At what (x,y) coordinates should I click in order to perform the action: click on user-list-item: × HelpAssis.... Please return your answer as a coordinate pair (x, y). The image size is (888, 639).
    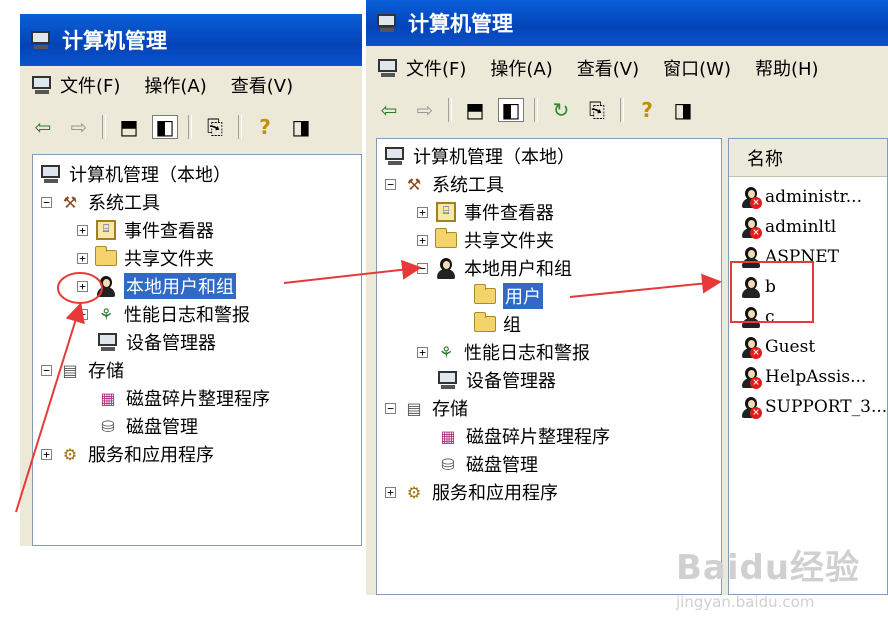
    Looking at the image, I should click on (802, 377).